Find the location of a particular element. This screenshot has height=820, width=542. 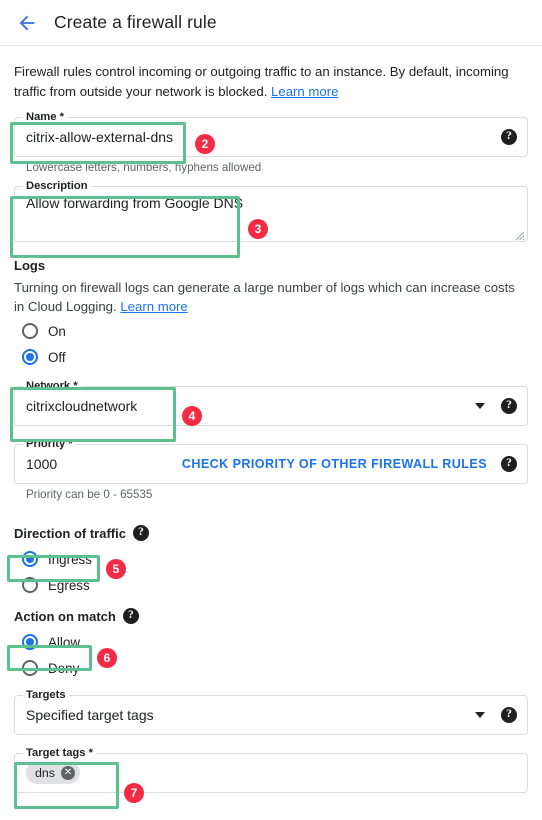

direction-radio-egress-label: Egress is located at coordinates (69, 585).